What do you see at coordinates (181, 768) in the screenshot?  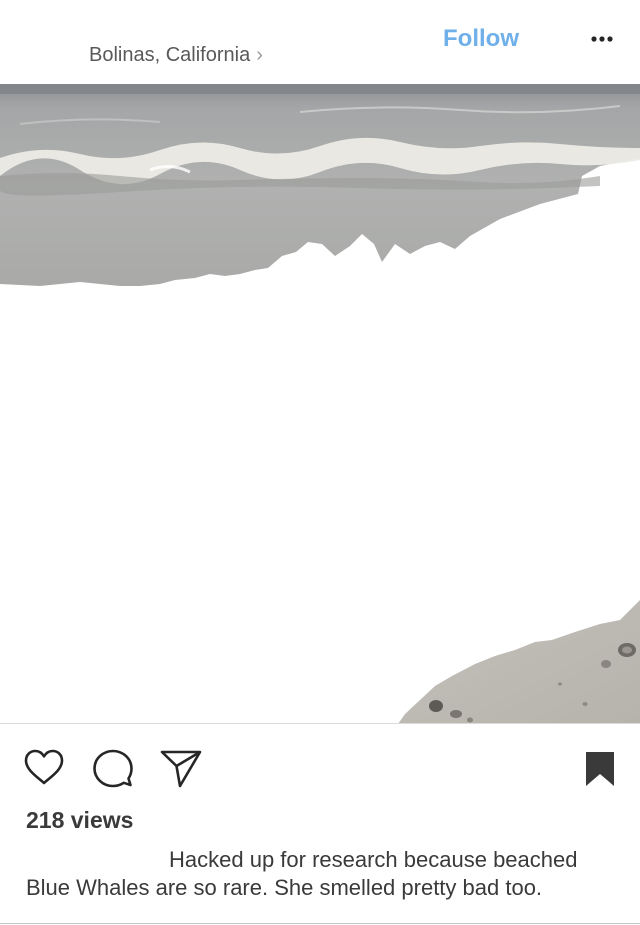 I see `paper-plane-icon` at bounding box center [181, 768].